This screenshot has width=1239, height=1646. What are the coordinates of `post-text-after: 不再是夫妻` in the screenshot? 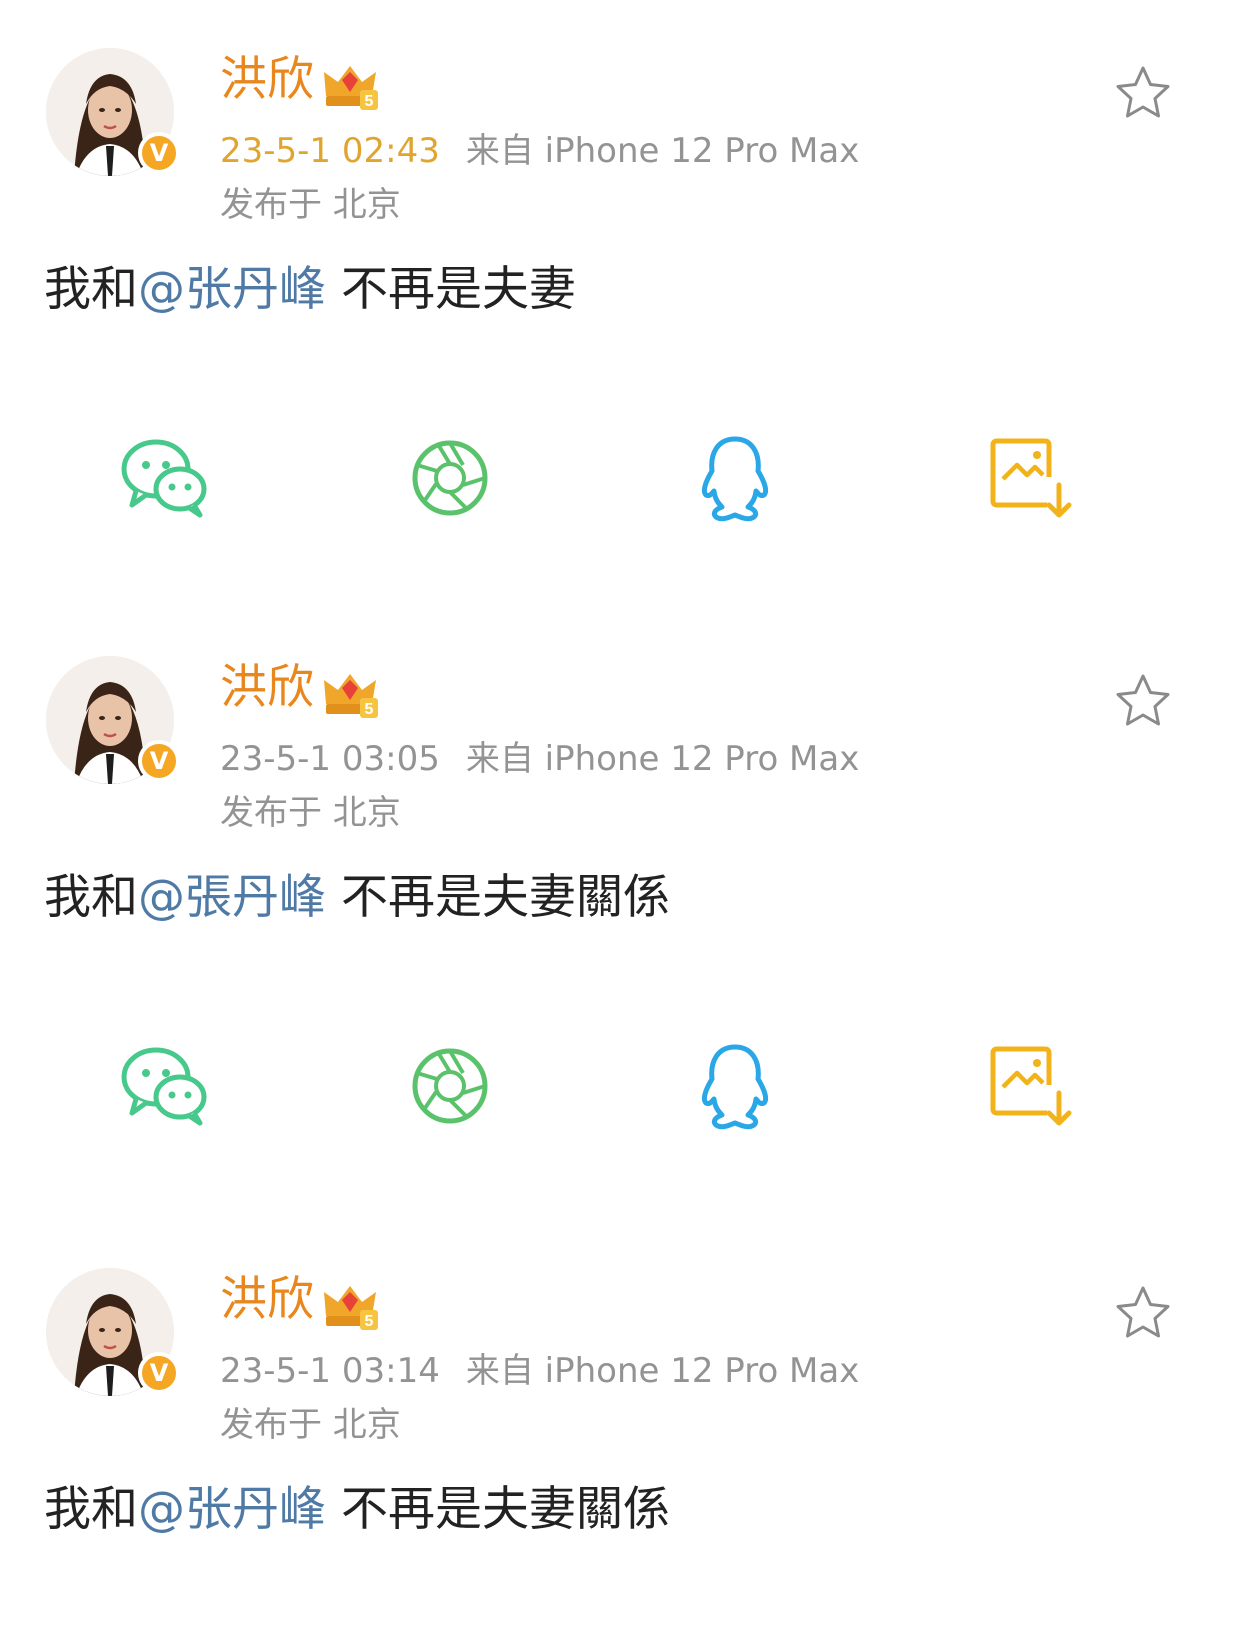 It's located at (451, 289).